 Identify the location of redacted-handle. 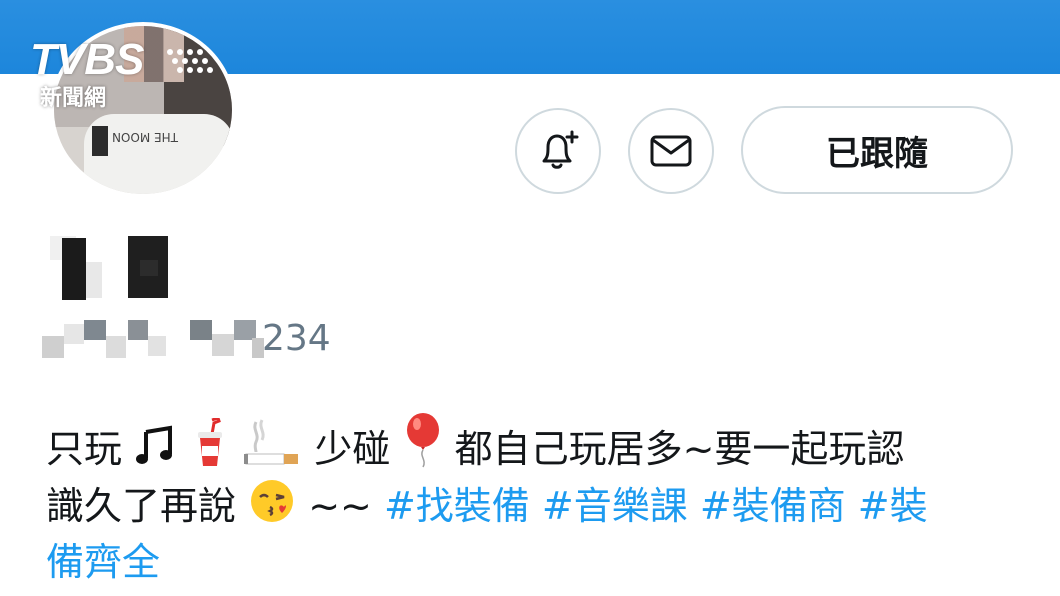
(153, 339).